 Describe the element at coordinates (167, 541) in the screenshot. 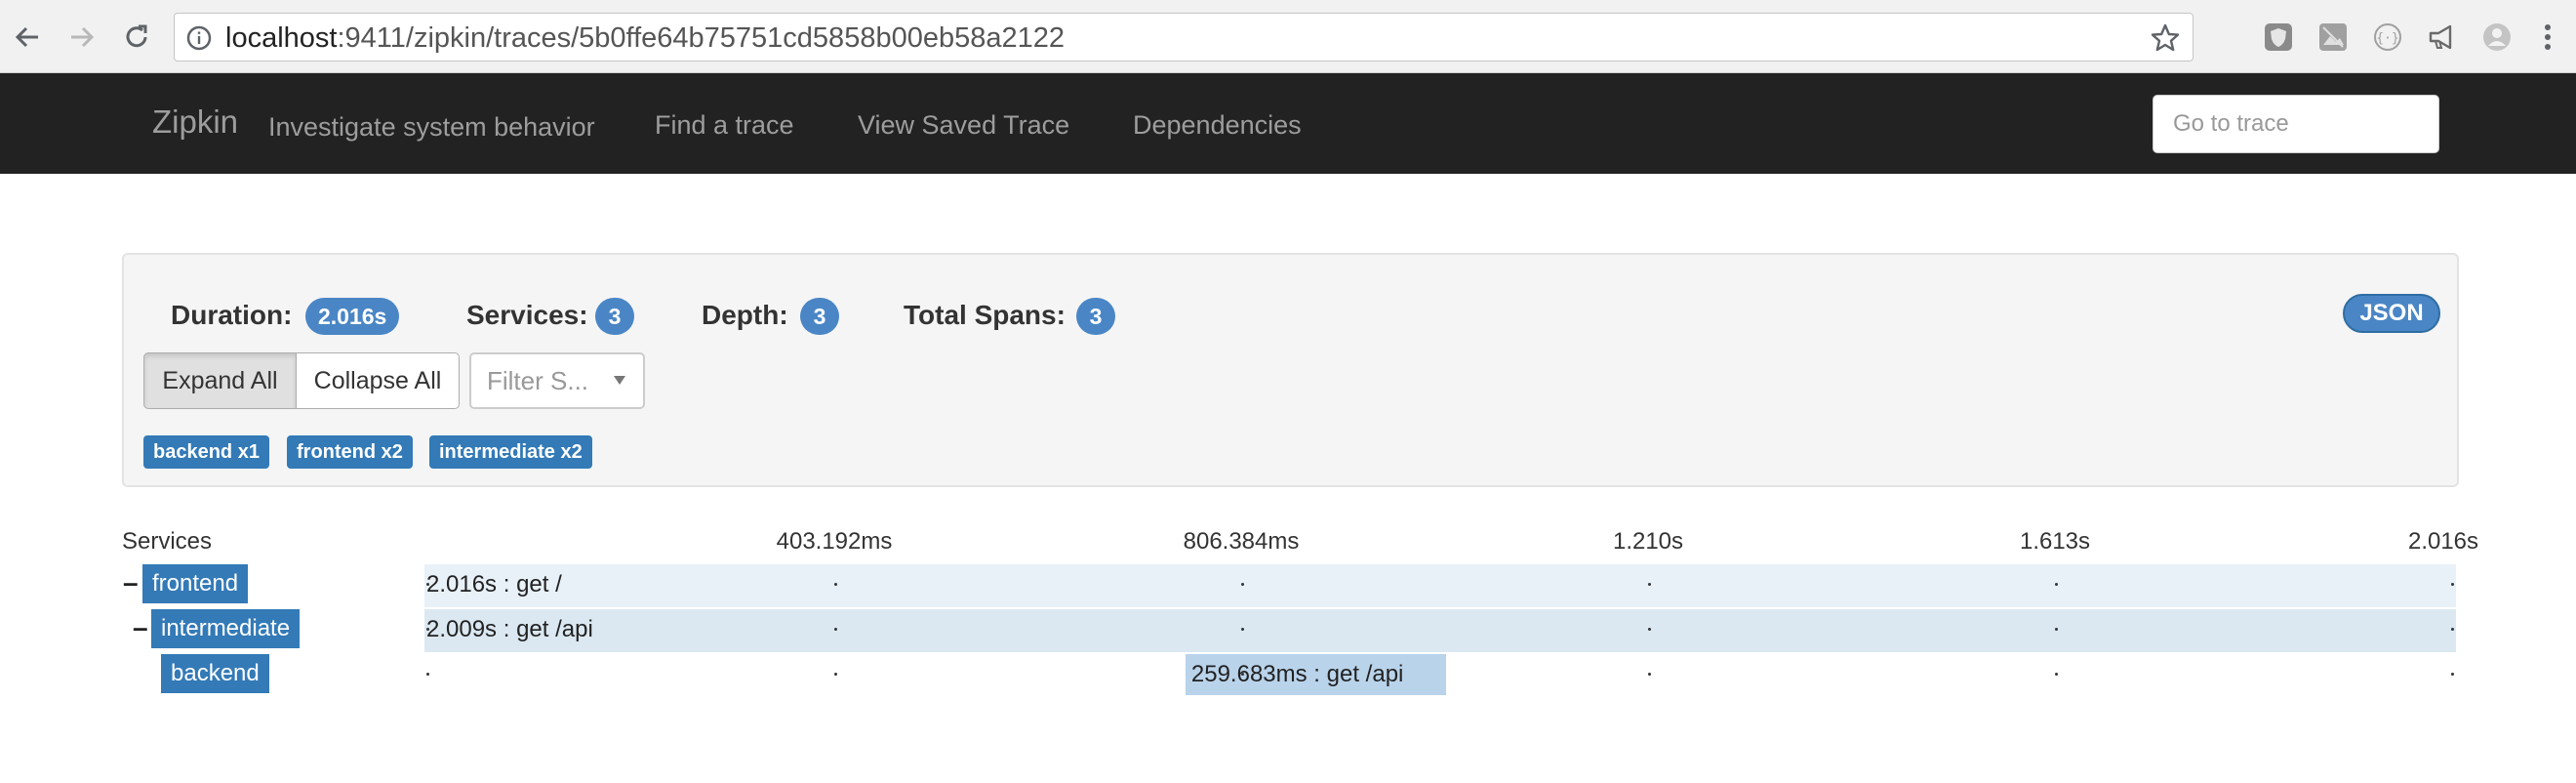

I see `services-column-header: Services` at that location.